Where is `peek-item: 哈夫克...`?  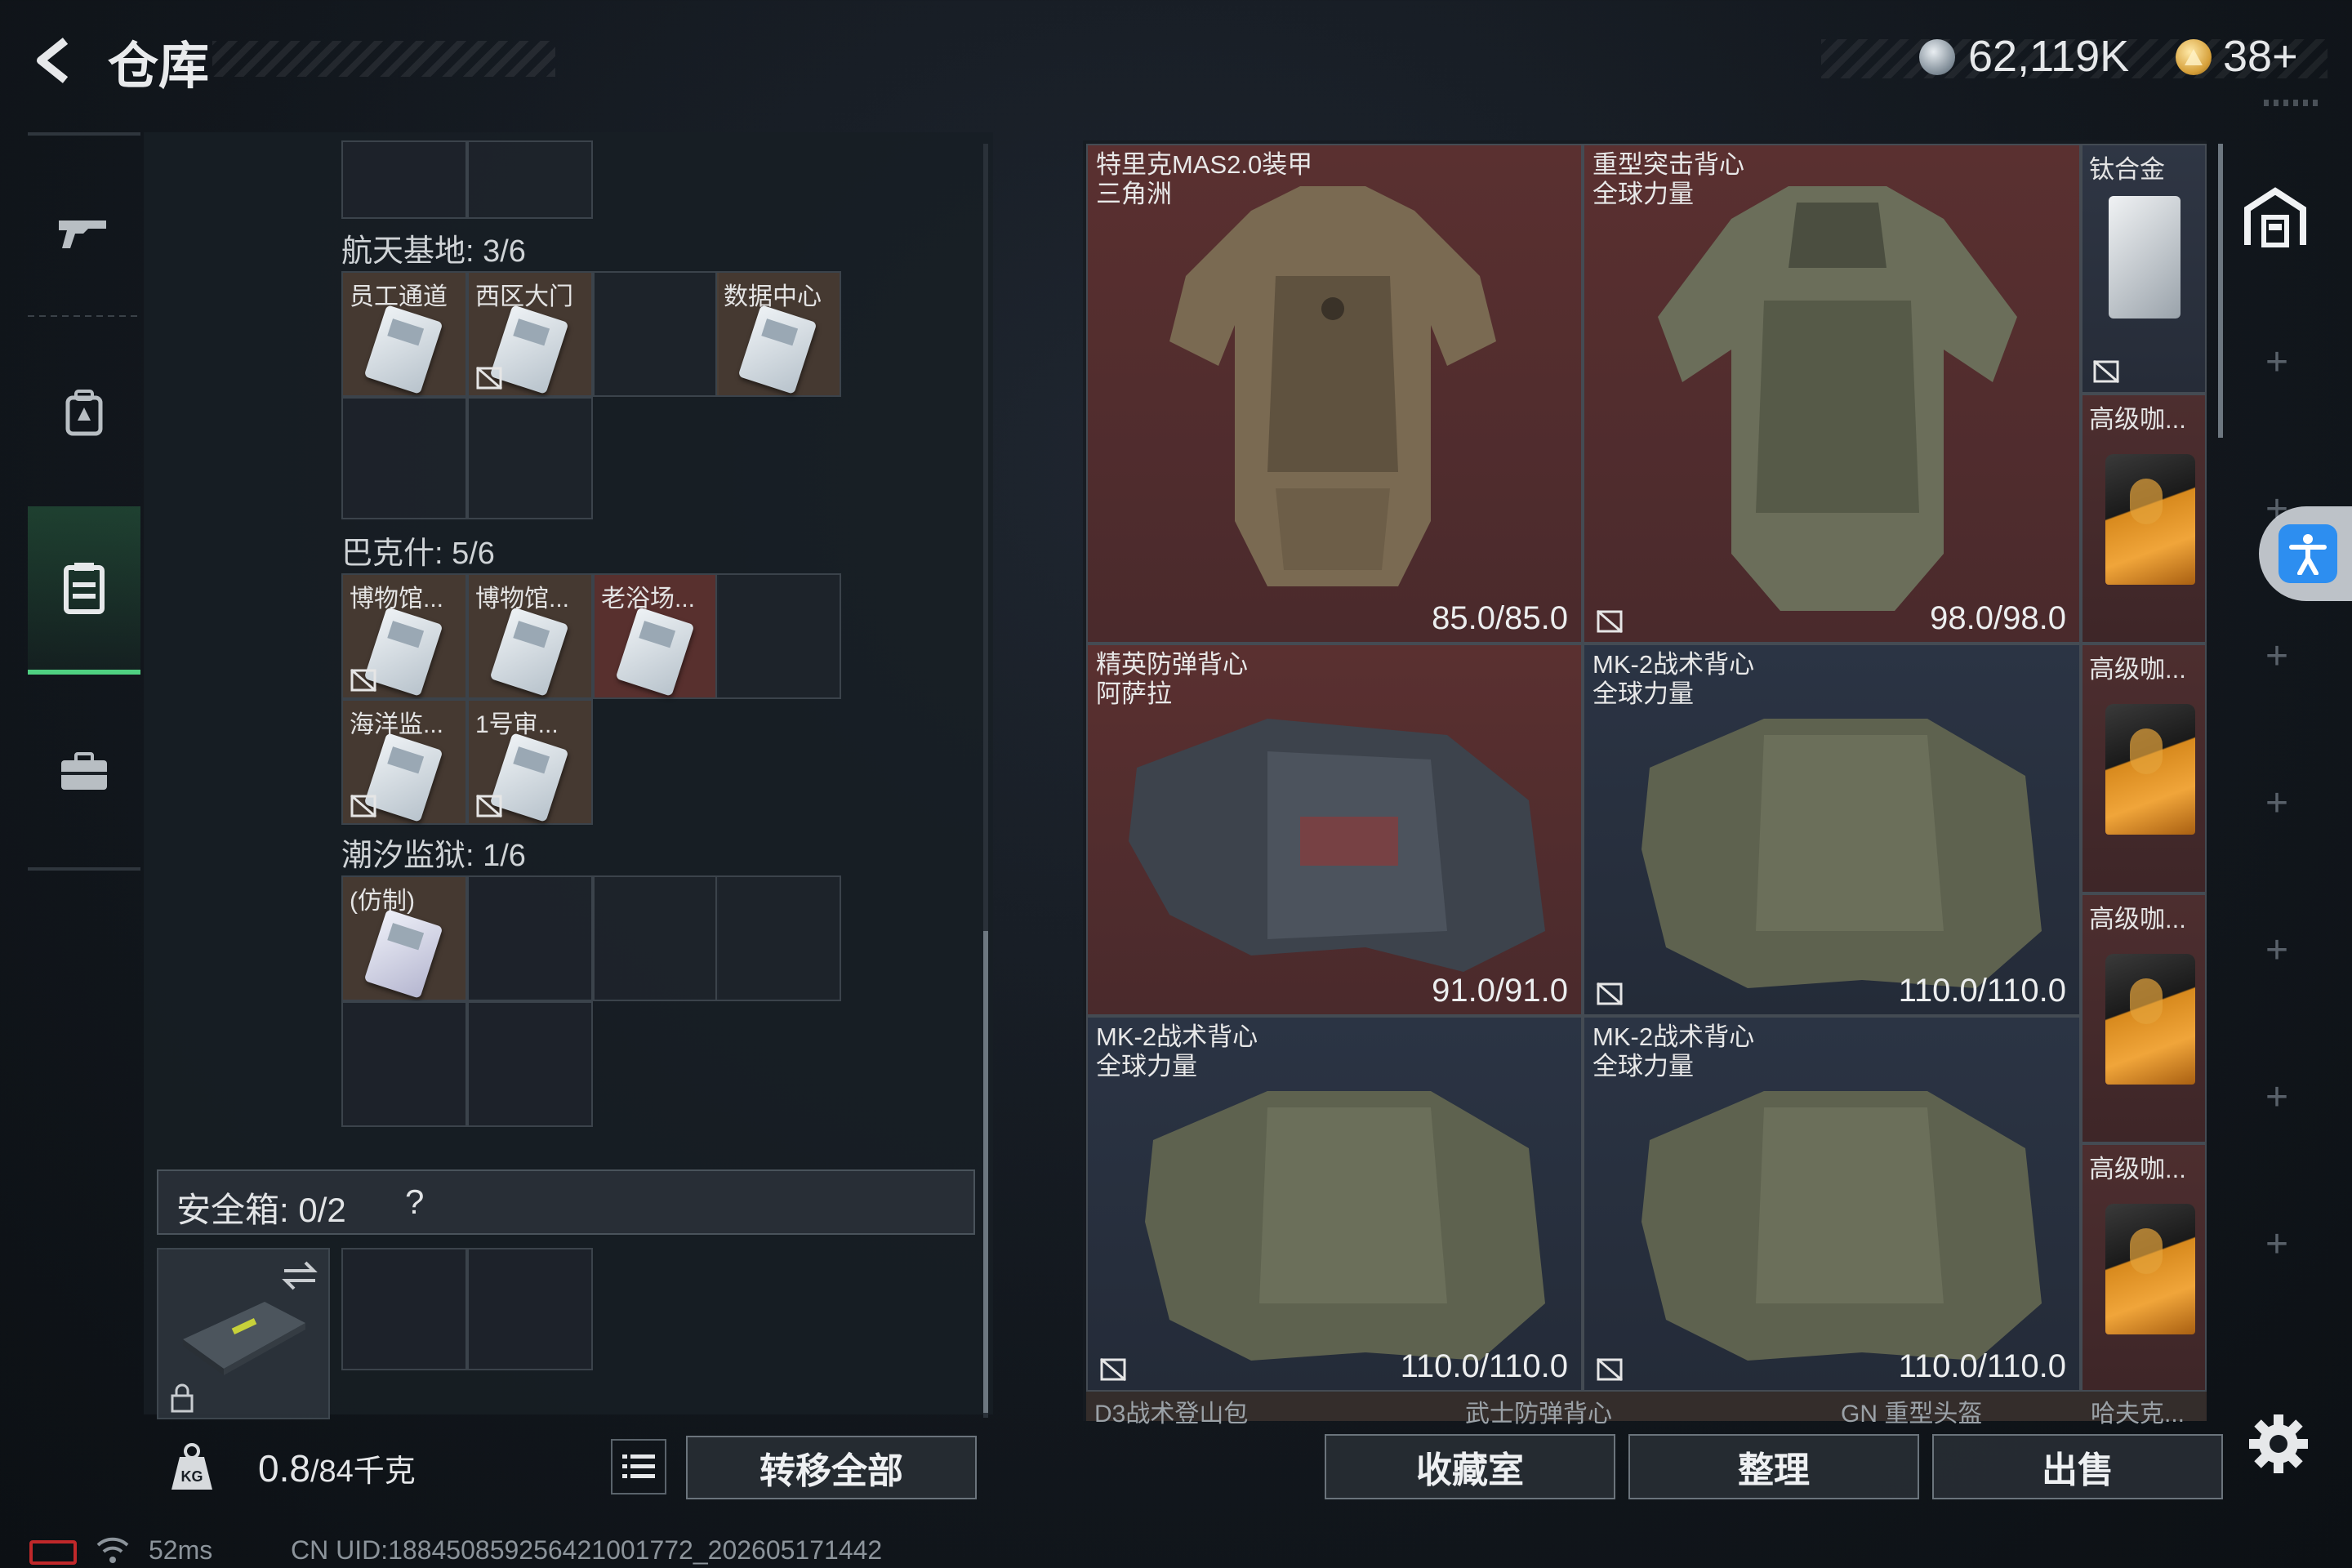 peek-item: 哈夫克... is located at coordinates (2138, 1414).